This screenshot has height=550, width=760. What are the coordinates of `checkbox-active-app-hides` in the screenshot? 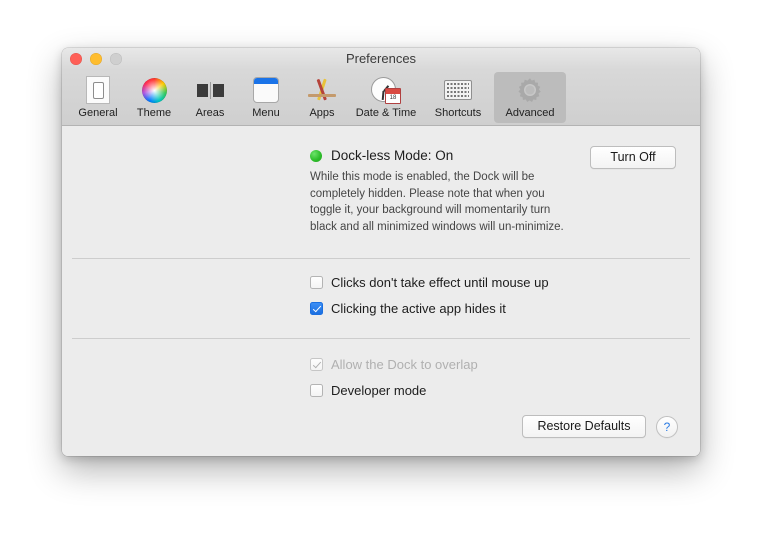 It's located at (316, 308).